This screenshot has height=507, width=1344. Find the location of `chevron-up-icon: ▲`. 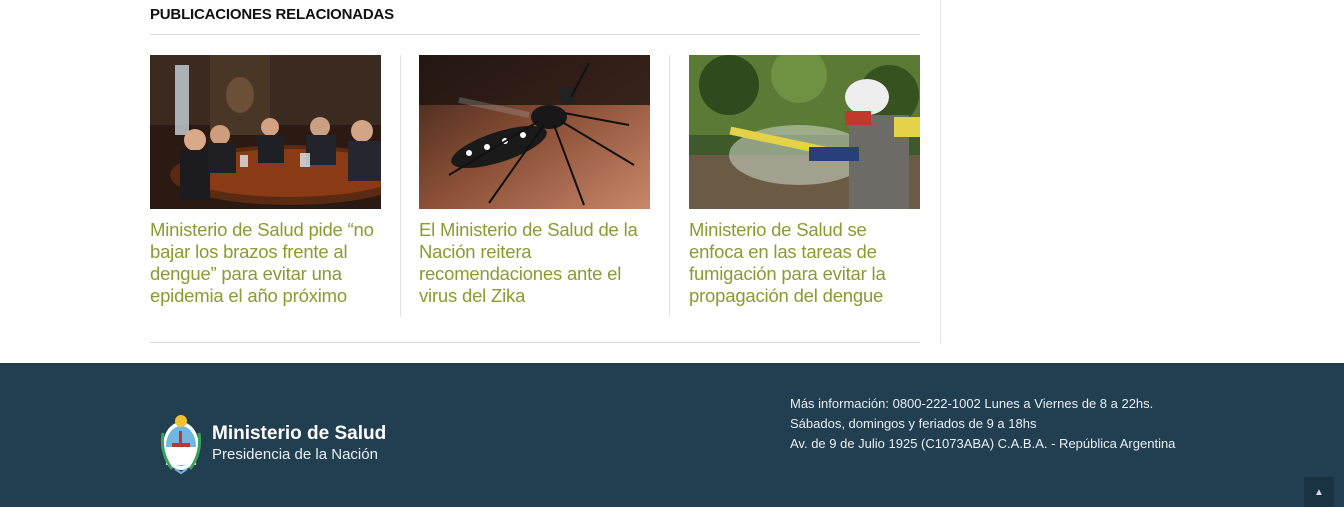

chevron-up-icon: ▲ is located at coordinates (1319, 492).